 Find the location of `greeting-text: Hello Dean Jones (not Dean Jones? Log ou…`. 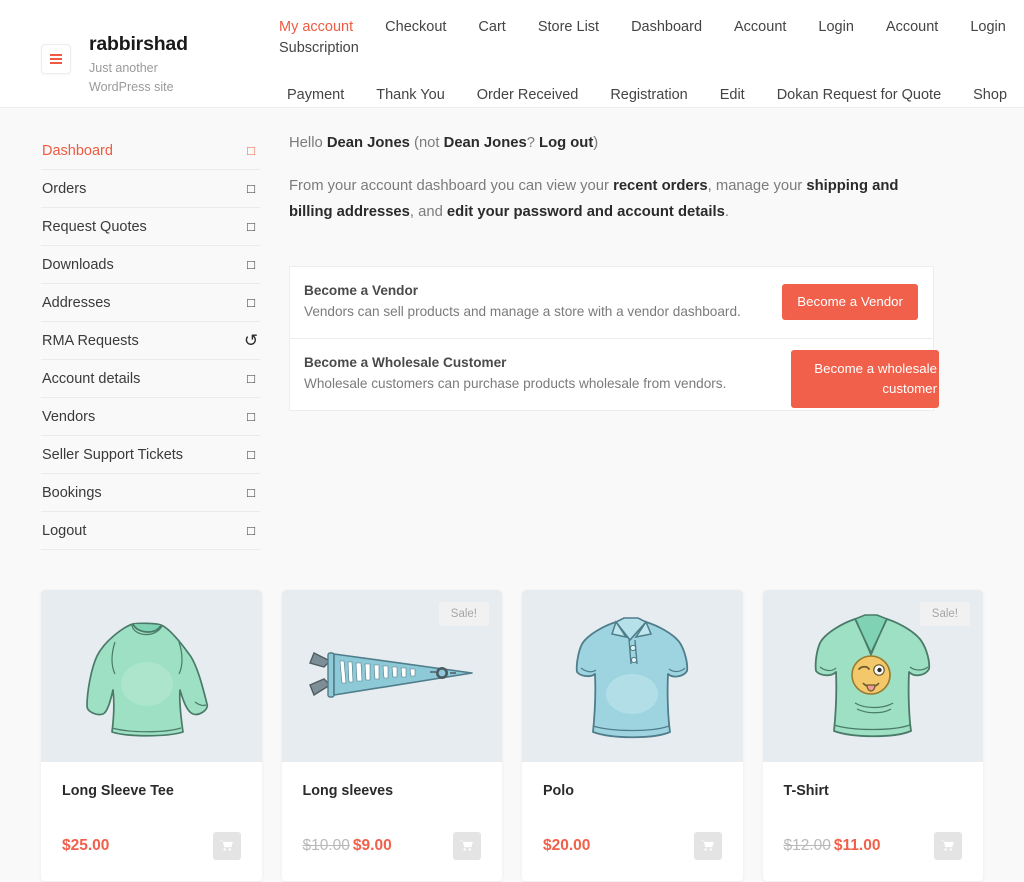

greeting-text: Hello Dean Jones (not Dean Jones? Log ou… is located at coordinates (634, 143).